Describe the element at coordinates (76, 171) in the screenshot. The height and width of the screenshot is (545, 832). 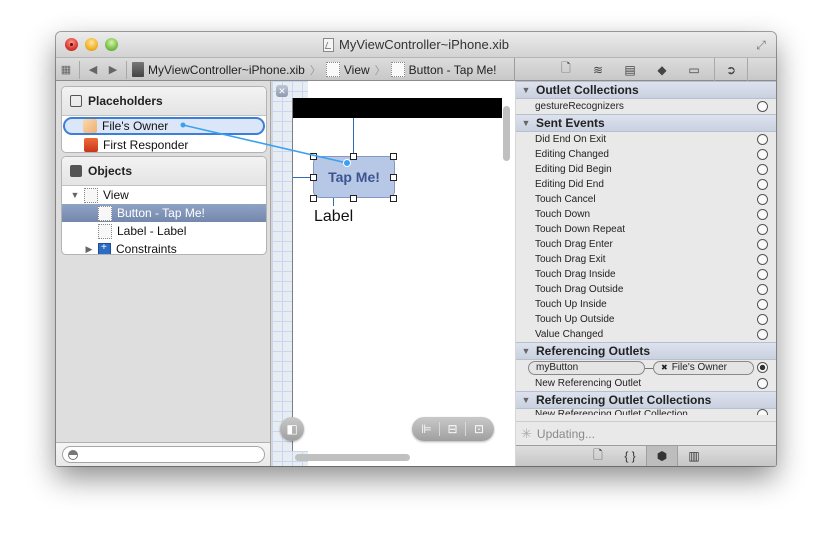
I see `objects-cube-icon` at that location.